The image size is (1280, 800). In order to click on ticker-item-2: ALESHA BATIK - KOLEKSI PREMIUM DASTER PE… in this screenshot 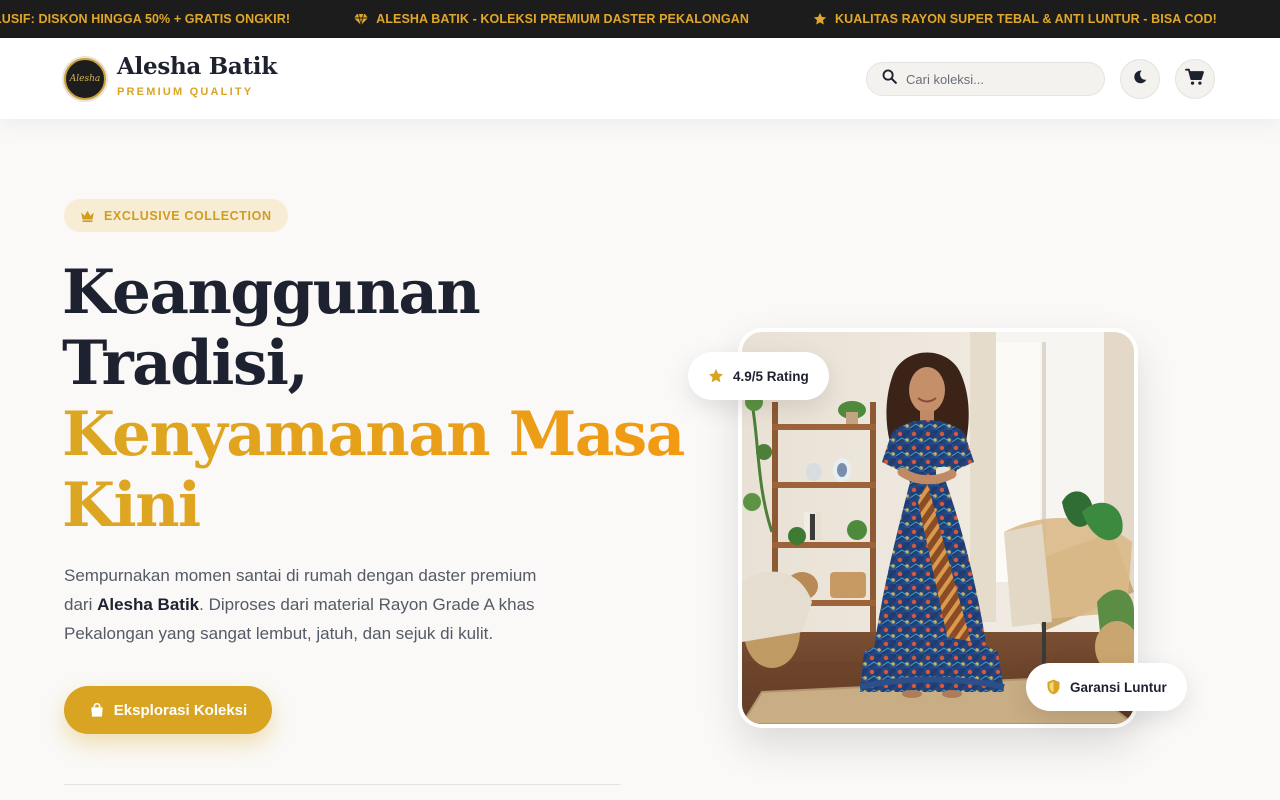, I will do `click(551, 19)`.